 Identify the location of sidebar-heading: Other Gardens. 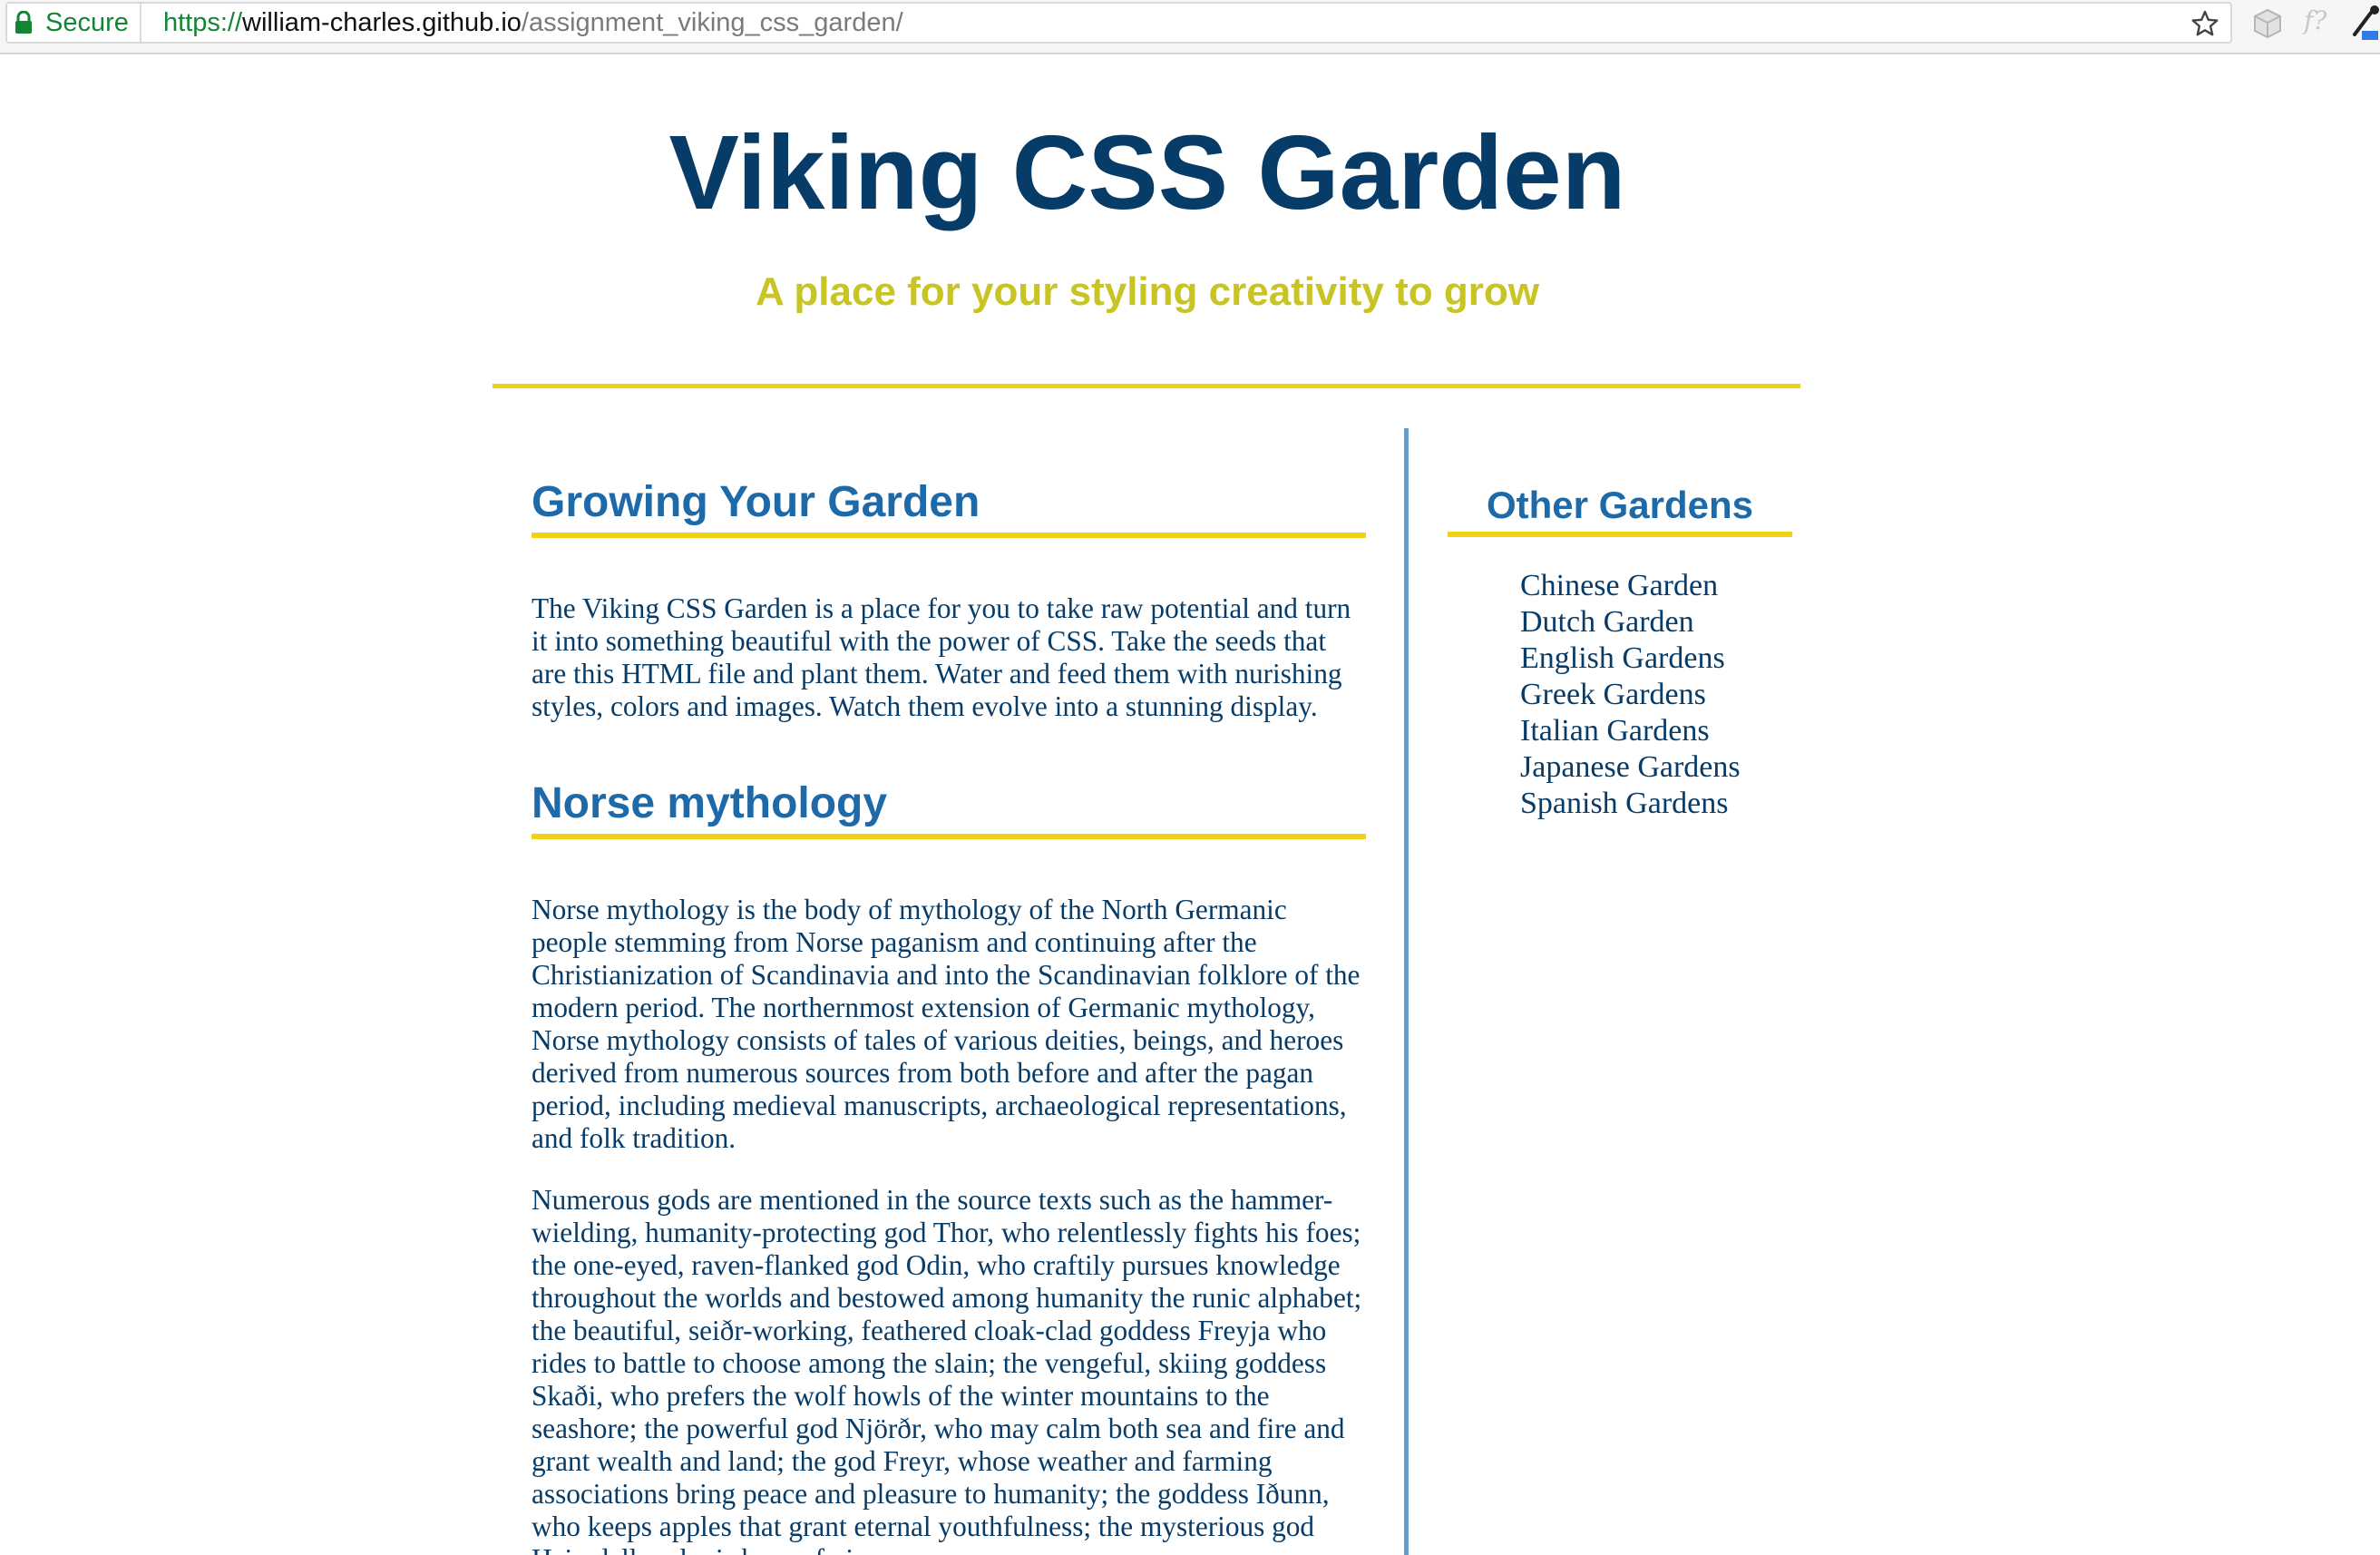
(1620, 510).